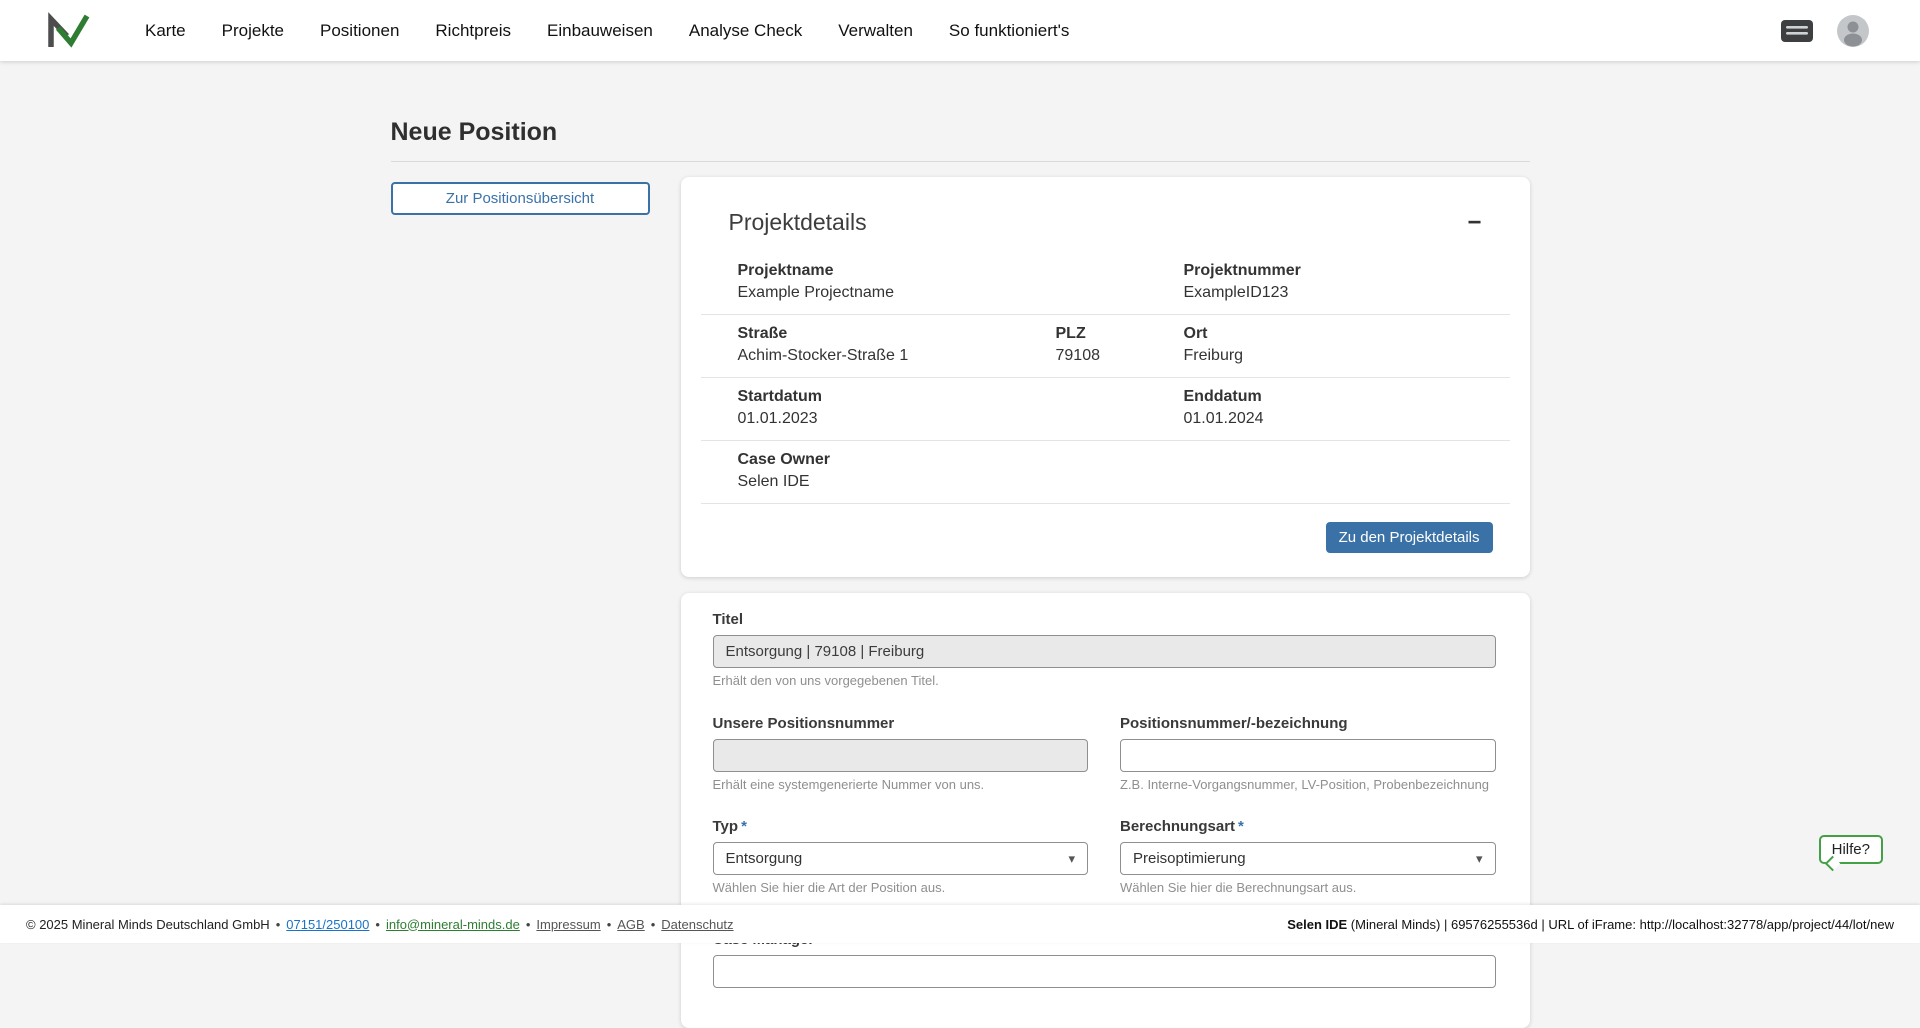 Image resolution: width=1920 pixels, height=1028 pixels. What do you see at coordinates (1234, 723) in the screenshot?
I see `positionsnummer-label-text: Positionsnummer/-bezeichnung` at bounding box center [1234, 723].